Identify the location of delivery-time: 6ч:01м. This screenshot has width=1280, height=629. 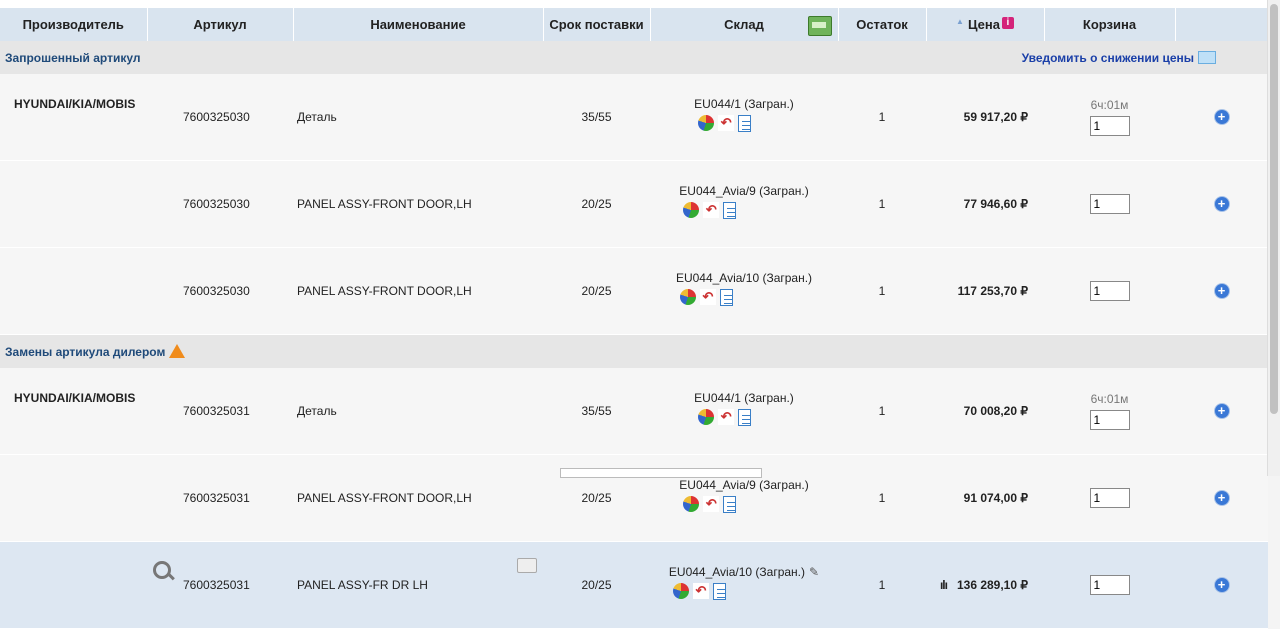
(1109, 399).